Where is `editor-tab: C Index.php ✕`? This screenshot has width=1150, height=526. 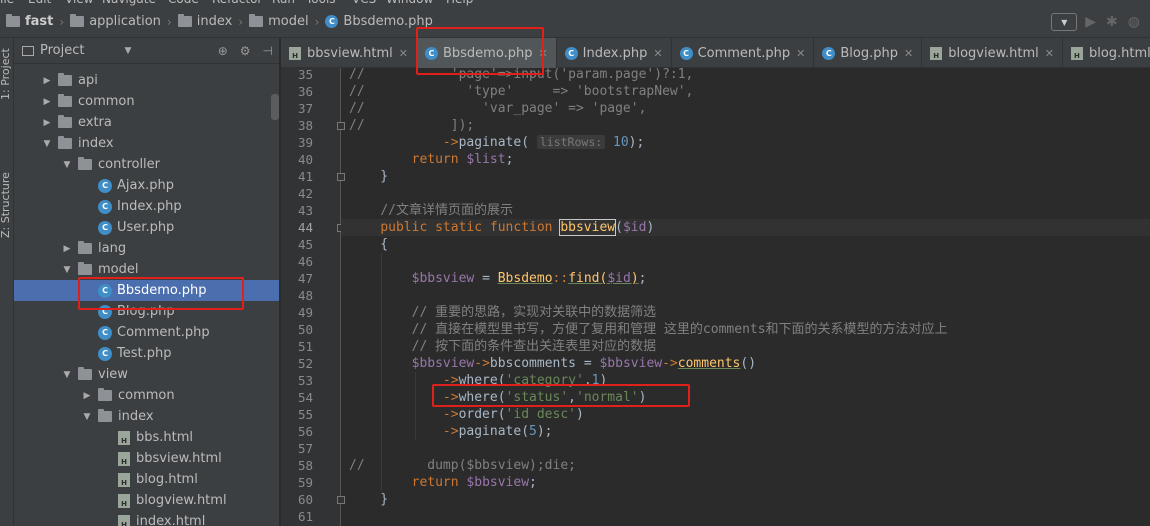
editor-tab: C Index.php ✕ is located at coordinates (614, 53).